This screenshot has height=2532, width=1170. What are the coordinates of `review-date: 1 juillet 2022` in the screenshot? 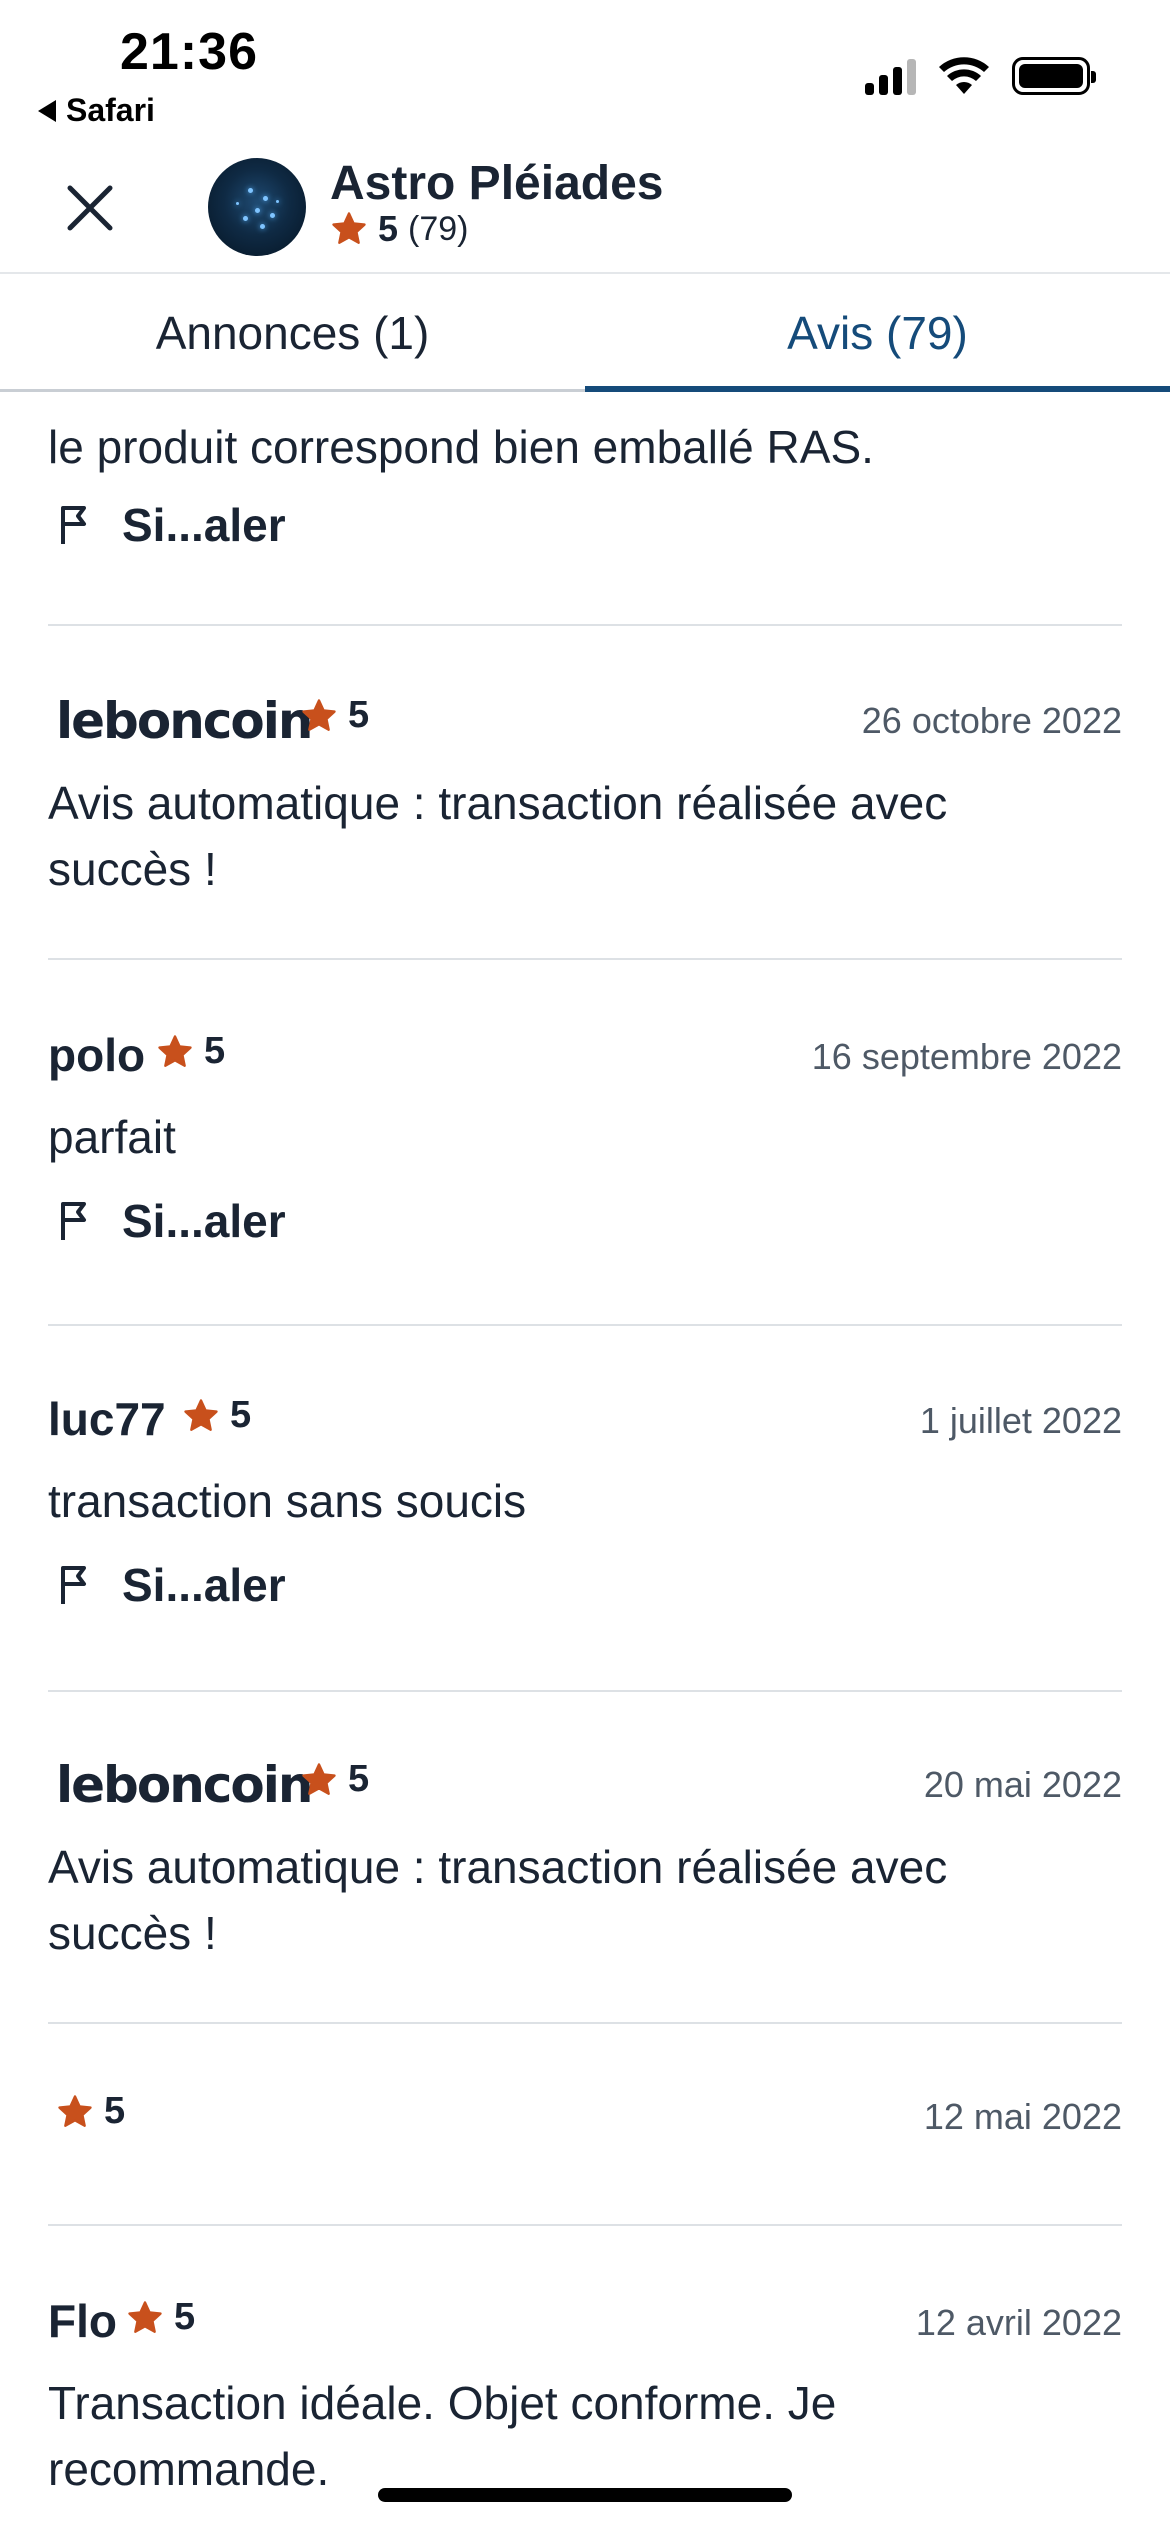 It's located at (1020, 1420).